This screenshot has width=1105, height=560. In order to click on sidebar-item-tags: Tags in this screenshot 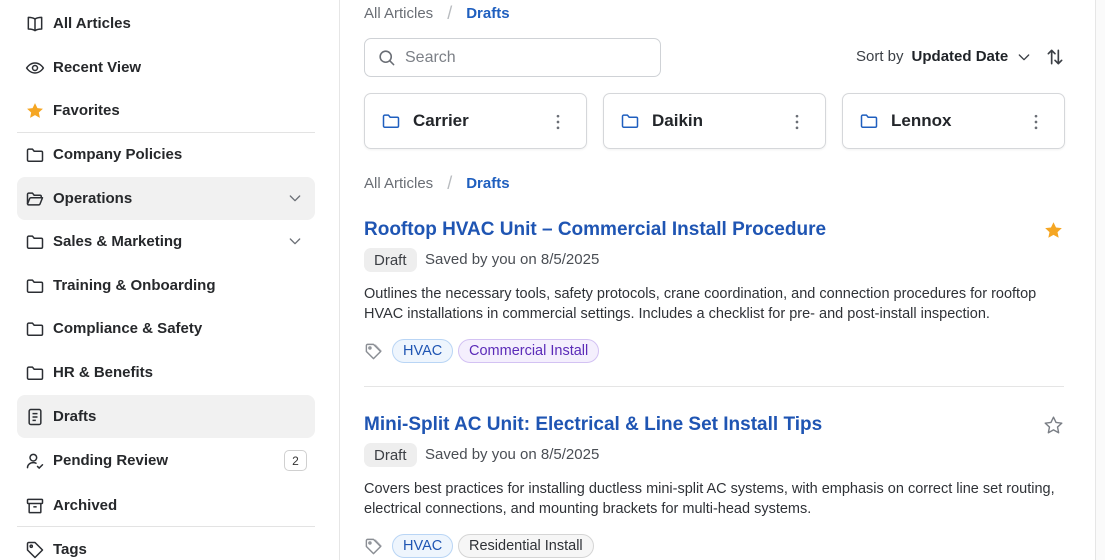, I will do `click(166, 544)`.